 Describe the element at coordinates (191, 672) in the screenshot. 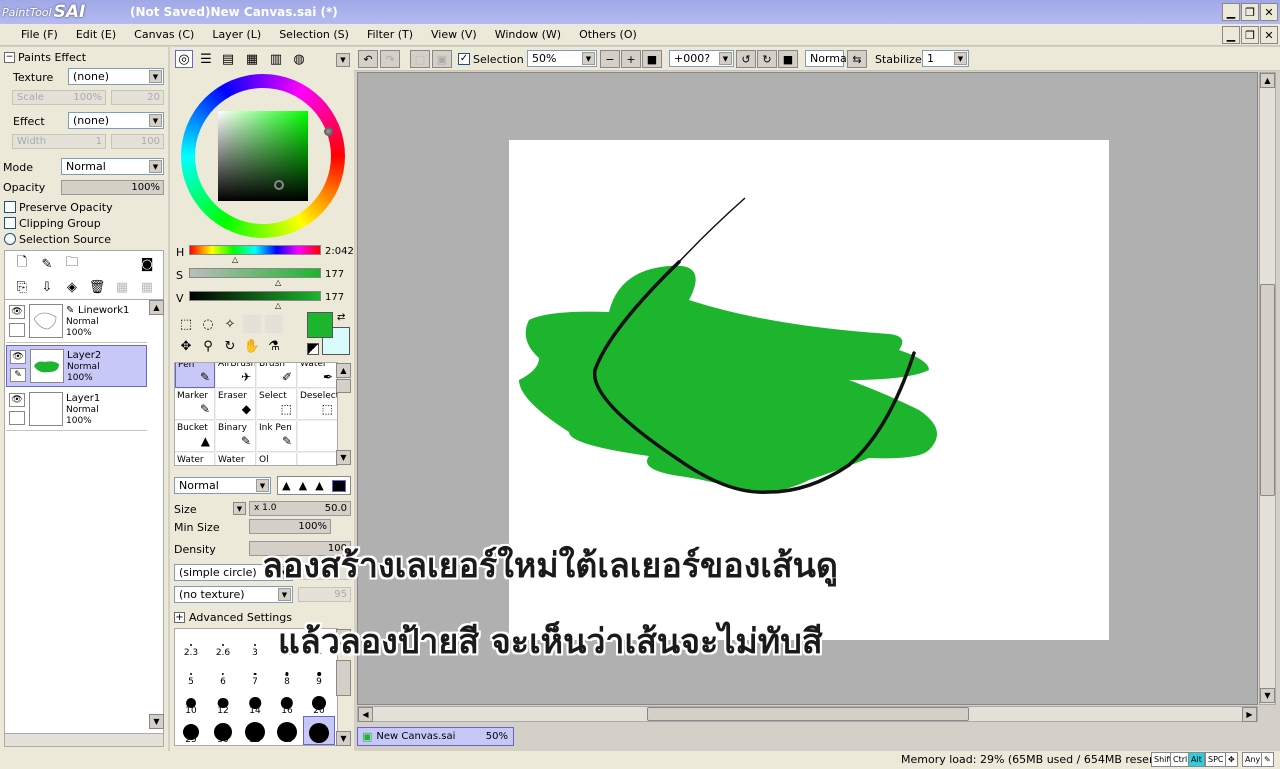

I see `brush-size-cell: 5` at that location.